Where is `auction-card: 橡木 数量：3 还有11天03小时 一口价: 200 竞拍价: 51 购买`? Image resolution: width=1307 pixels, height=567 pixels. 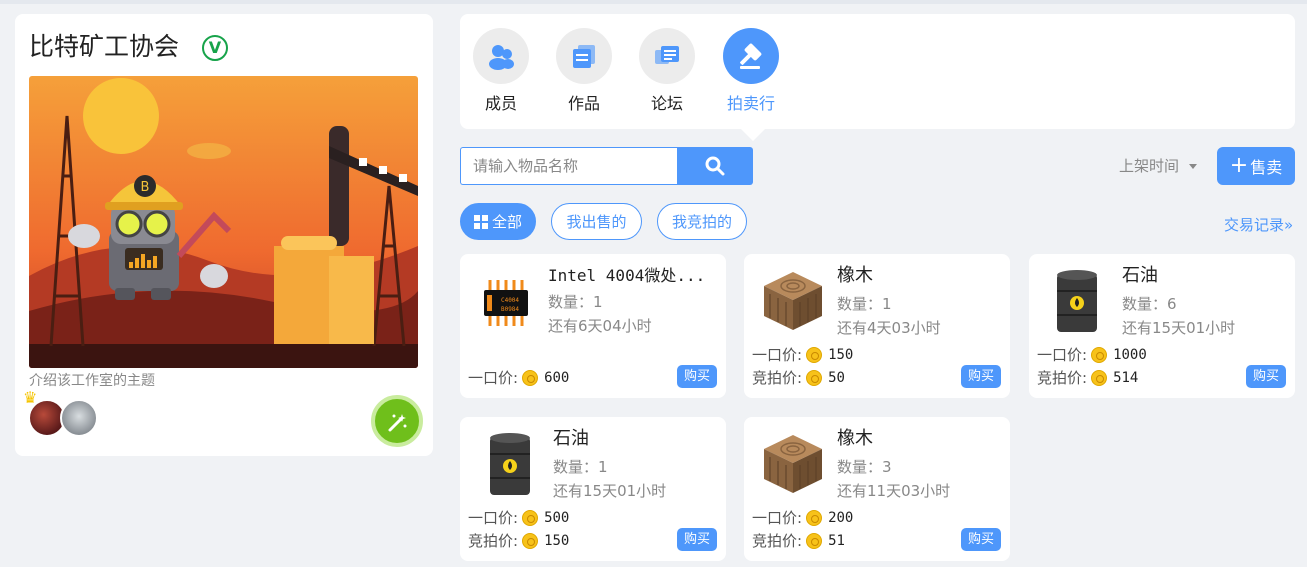
auction-card: 橡木 数量：3 还有11天03小时 一口价: 200 竞拍价: 51 购买 is located at coordinates (877, 489).